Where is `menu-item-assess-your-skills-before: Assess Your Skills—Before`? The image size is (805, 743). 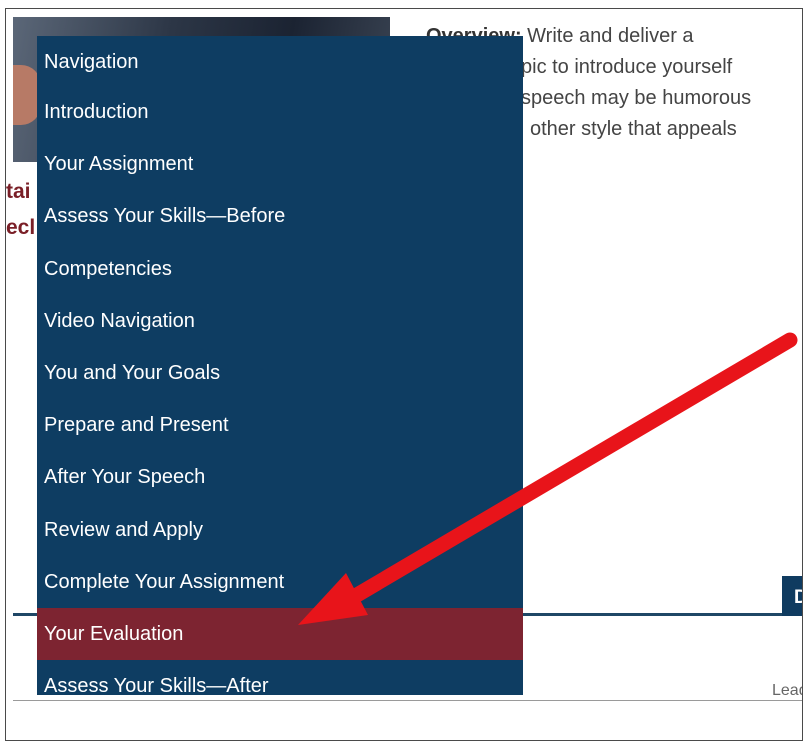
menu-item-assess-your-skills-before: Assess Your Skills—Before is located at coordinates (280, 216).